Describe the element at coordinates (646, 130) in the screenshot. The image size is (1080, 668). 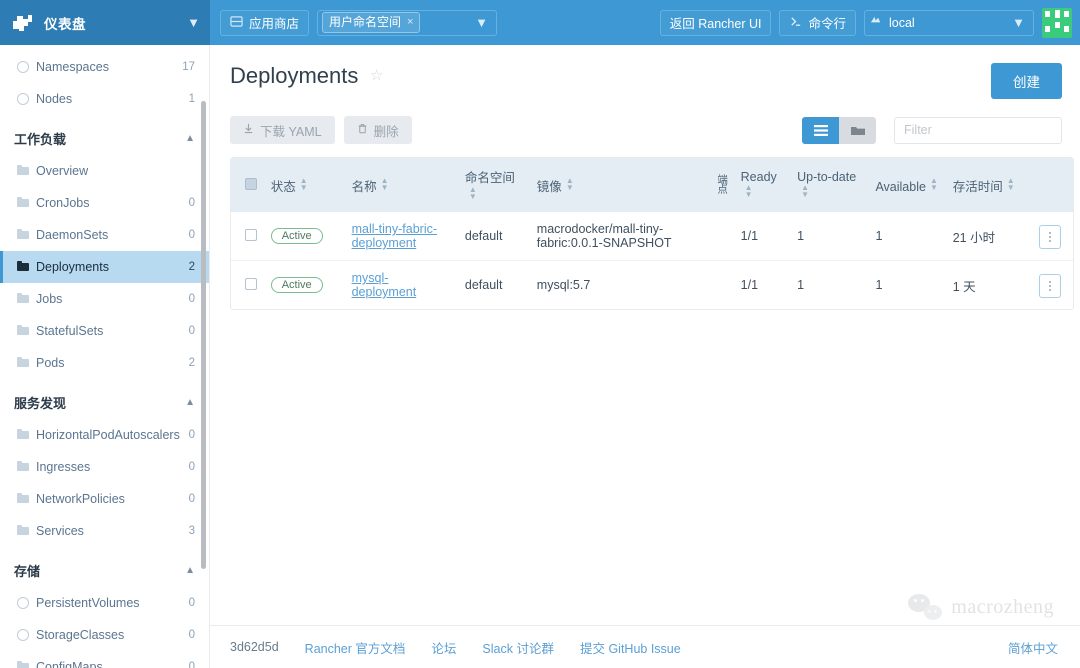
I see `table-toolbar: 下载 YAML 删除` at that location.